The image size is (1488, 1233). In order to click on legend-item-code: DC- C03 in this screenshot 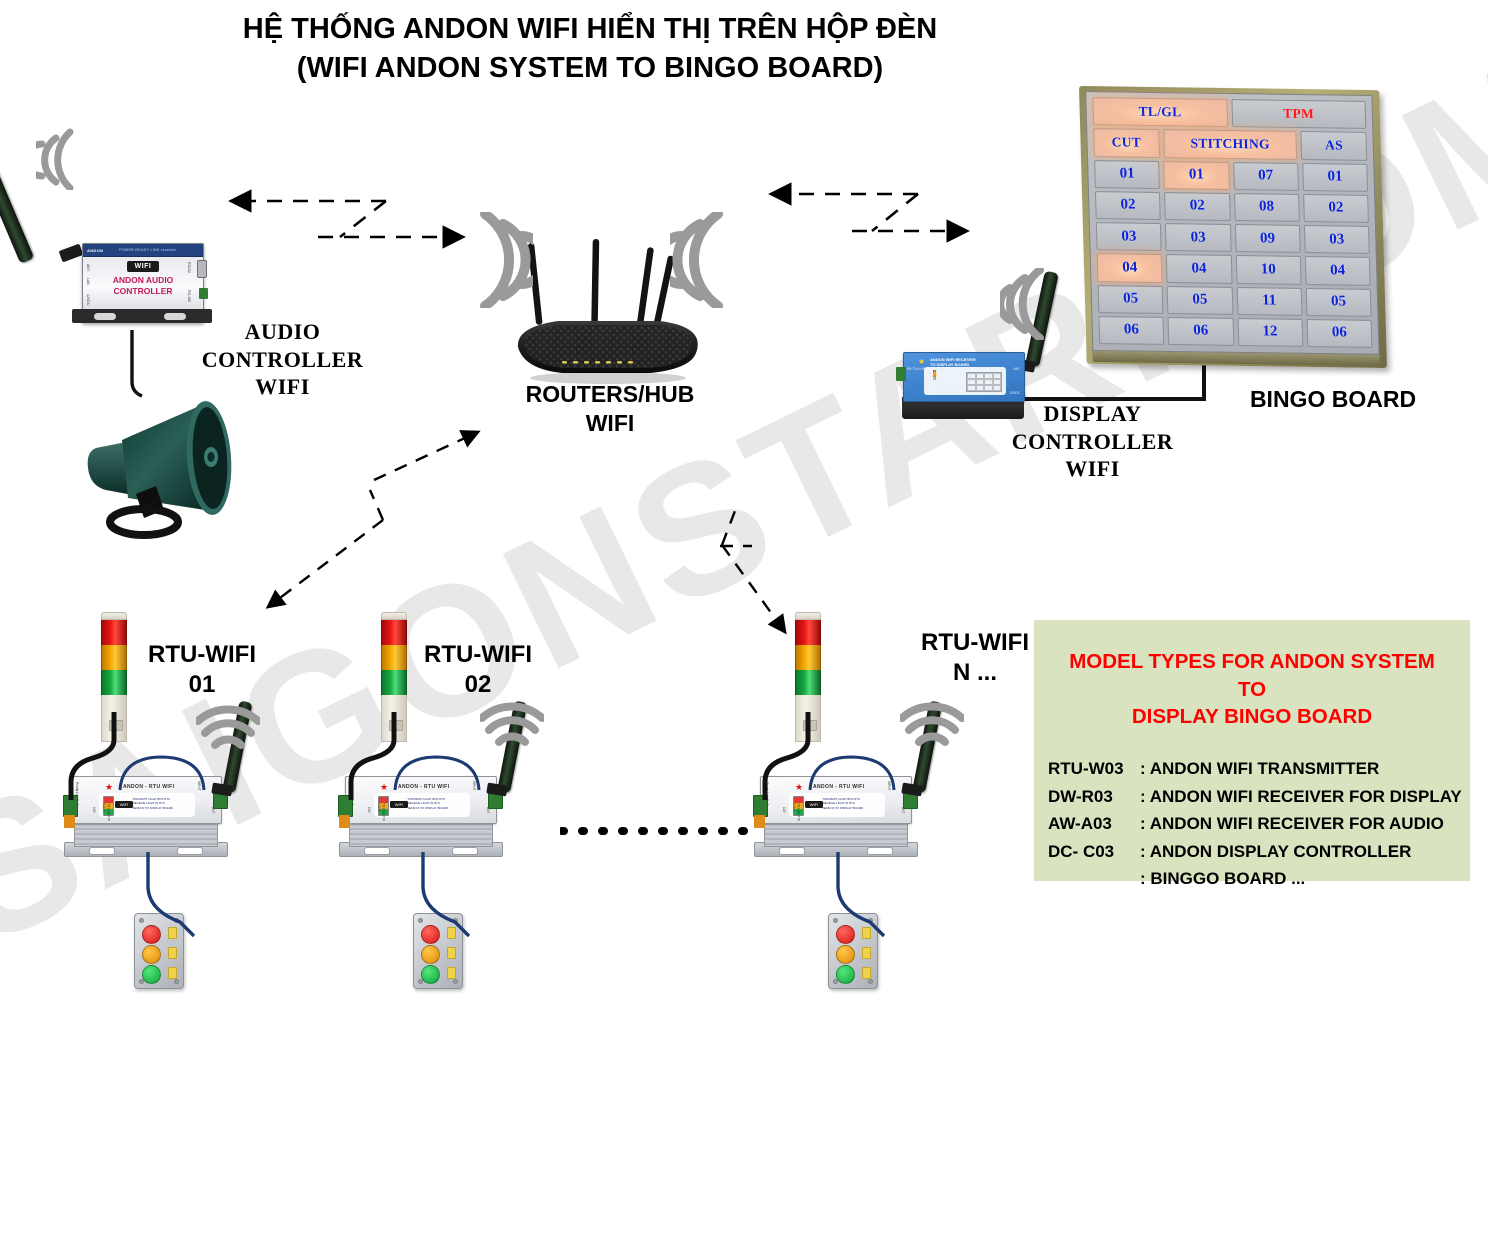, I will do `click(1081, 851)`.